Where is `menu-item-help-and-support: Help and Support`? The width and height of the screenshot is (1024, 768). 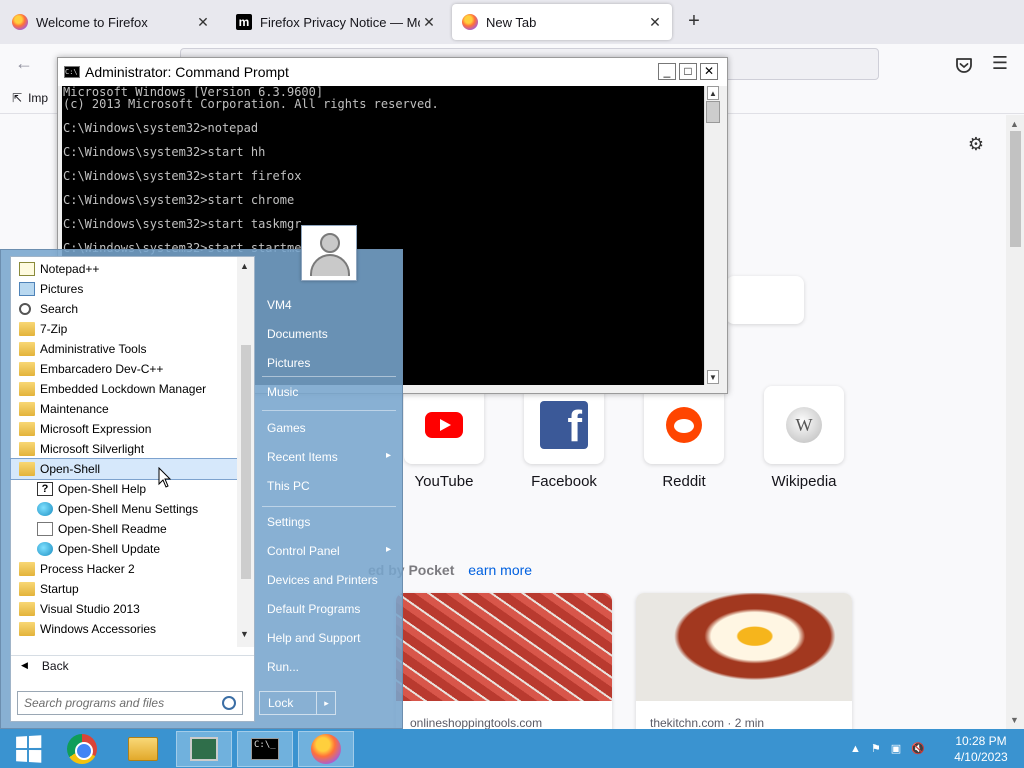
menu-item-help-and-support: Help and Support is located at coordinates (313, 638).